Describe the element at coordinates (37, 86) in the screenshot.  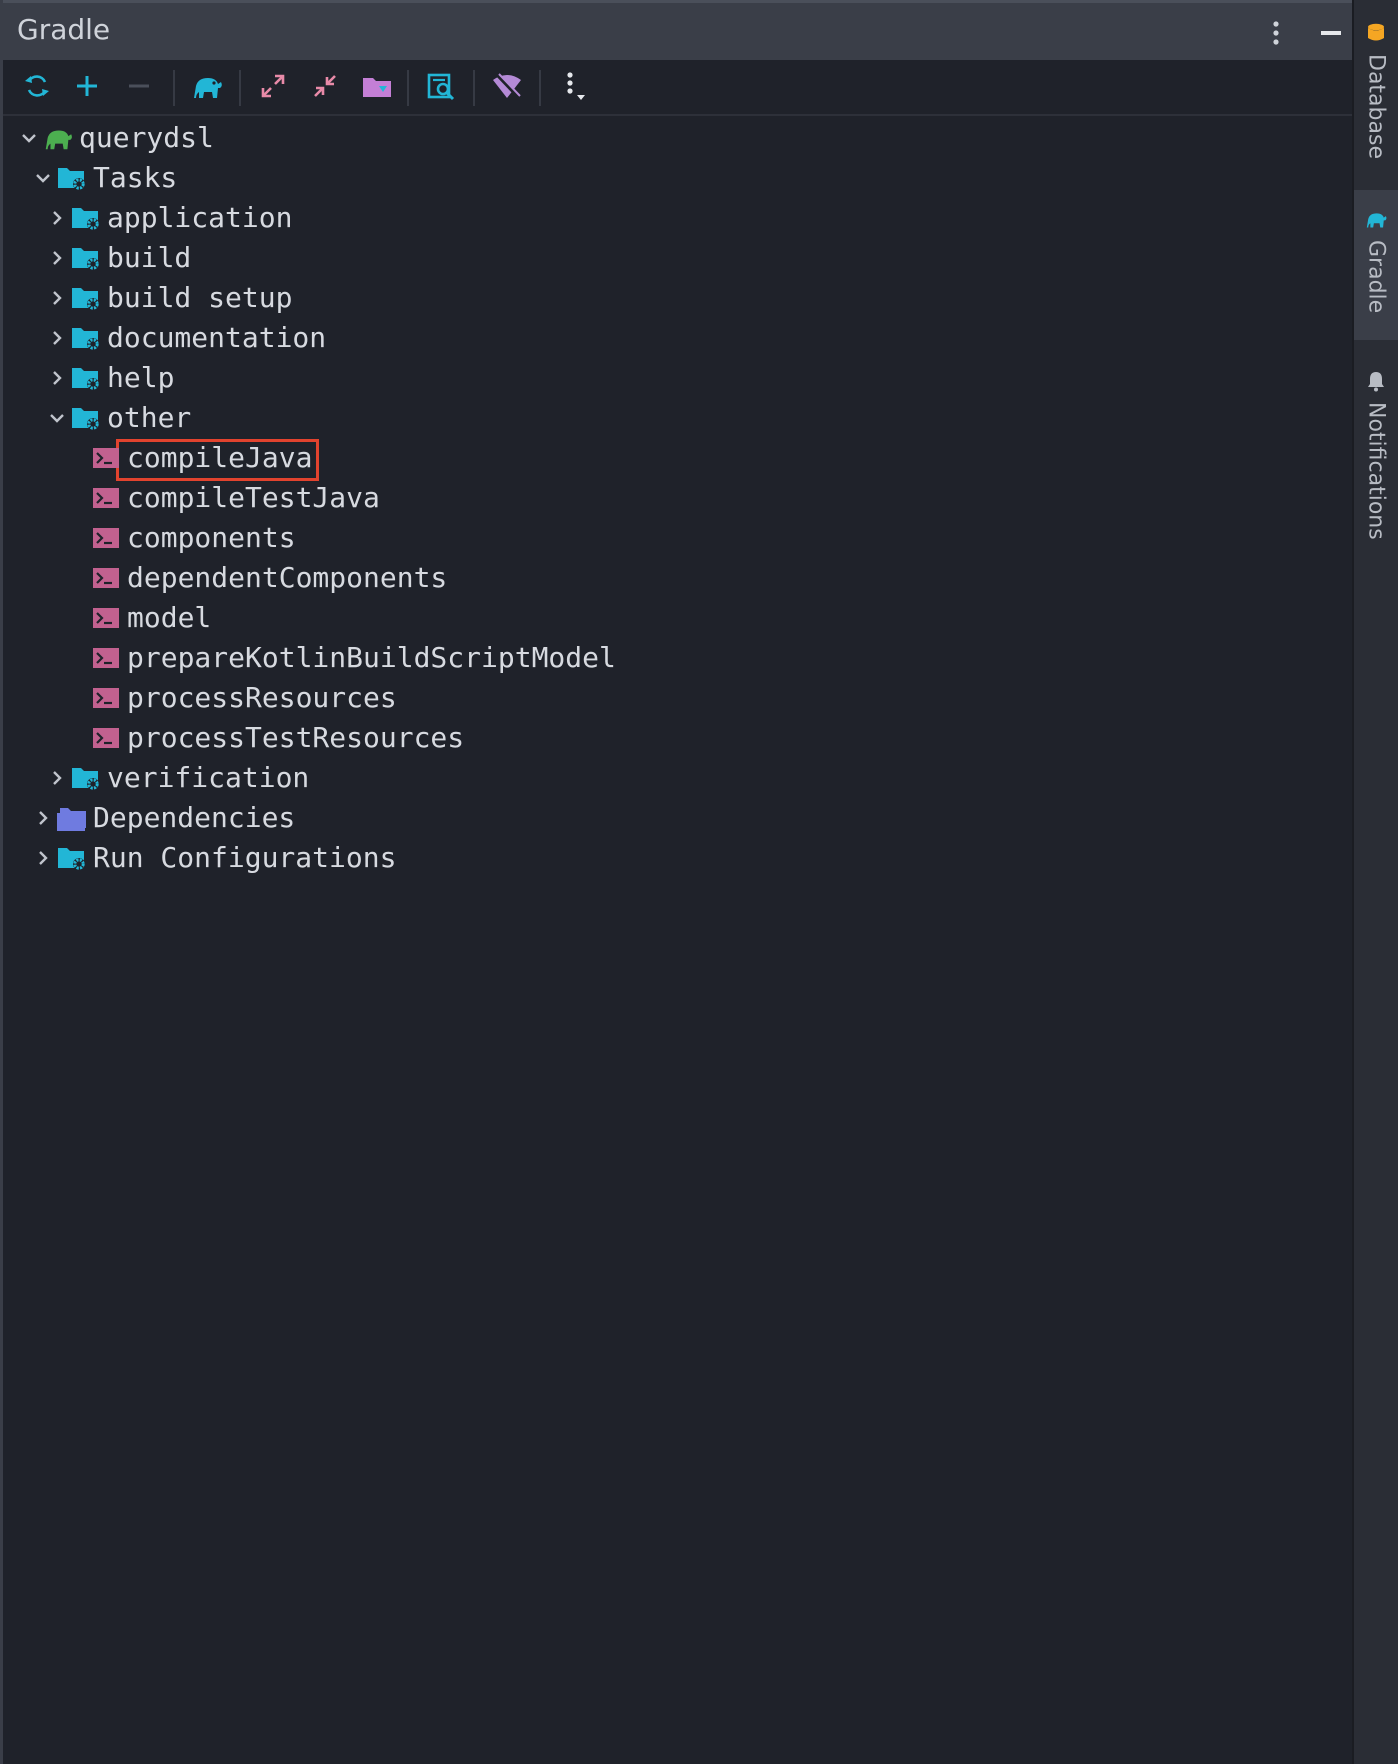
I see `refresh-icon` at that location.